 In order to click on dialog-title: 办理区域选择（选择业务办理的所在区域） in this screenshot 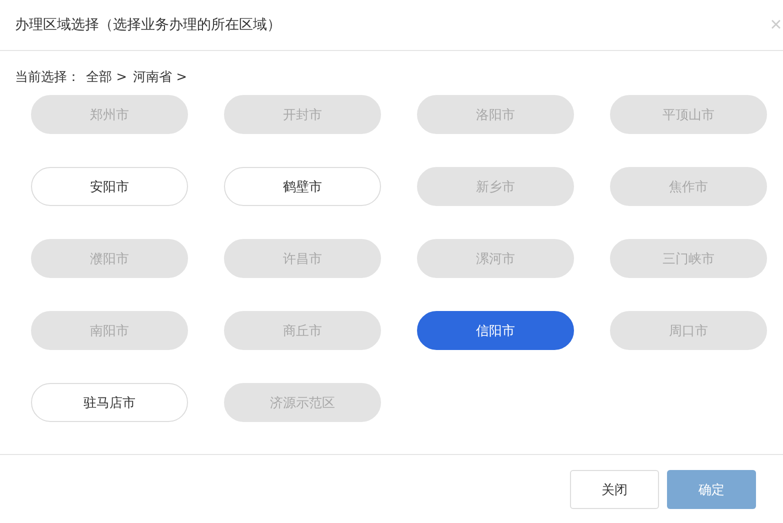, I will do `click(148, 25)`.